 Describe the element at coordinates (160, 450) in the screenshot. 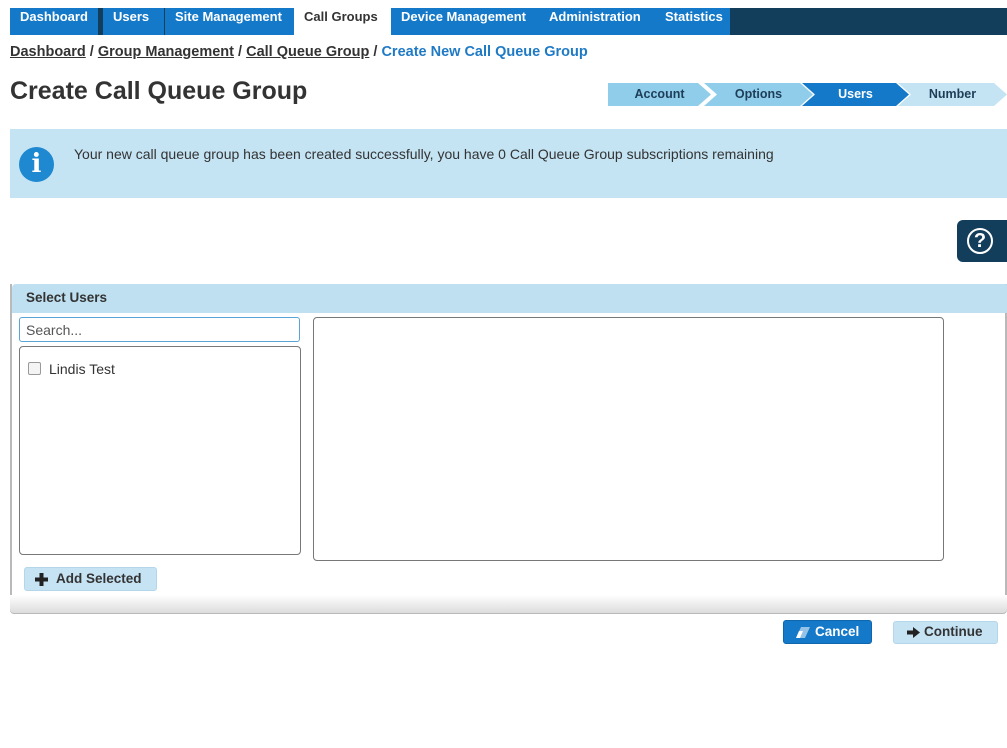

I see `available-users-list: Lindis Test` at that location.